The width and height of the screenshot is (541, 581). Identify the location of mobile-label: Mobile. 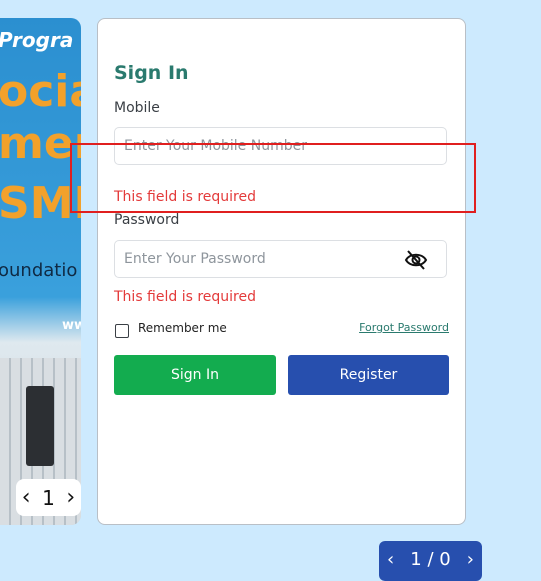
(137, 108).